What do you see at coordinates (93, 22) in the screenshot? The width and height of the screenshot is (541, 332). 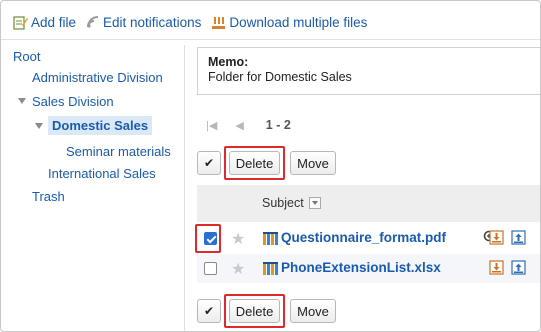 I see `notification-icon` at bounding box center [93, 22].